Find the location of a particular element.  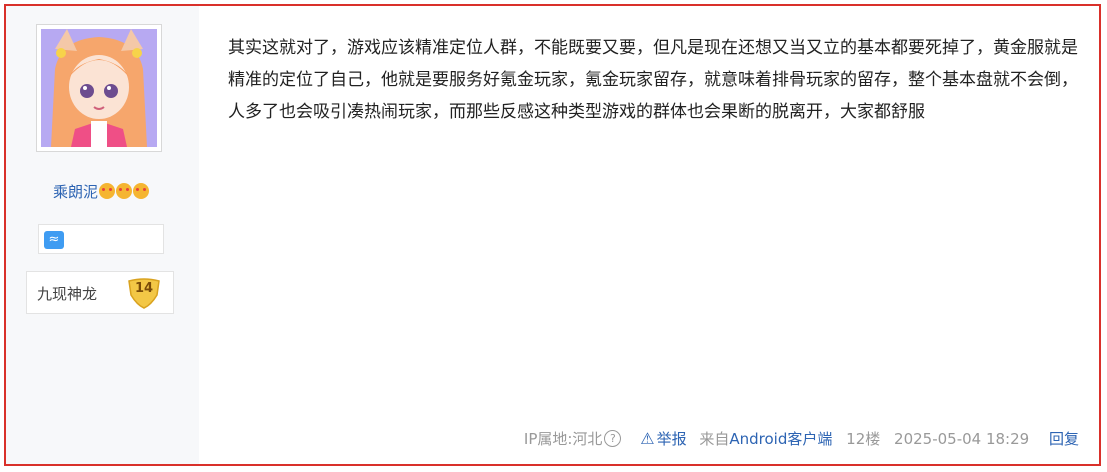

avatar is located at coordinates (99, 88).